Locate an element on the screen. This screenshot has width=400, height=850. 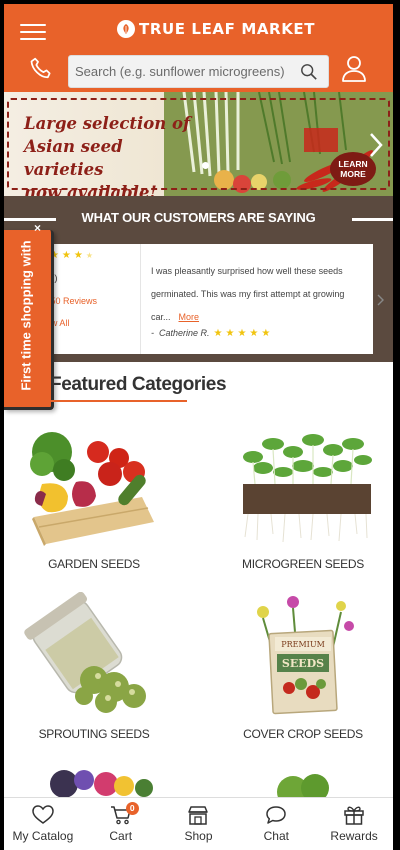
category-card-sprouting-seeds: SPROUTING SEEDS is located at coordinates (94, 672).